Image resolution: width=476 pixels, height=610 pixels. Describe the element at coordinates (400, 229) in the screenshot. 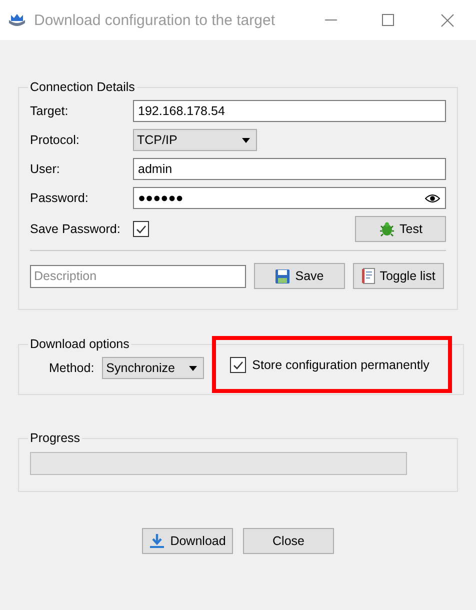

I see `test-button: Test` at that location.